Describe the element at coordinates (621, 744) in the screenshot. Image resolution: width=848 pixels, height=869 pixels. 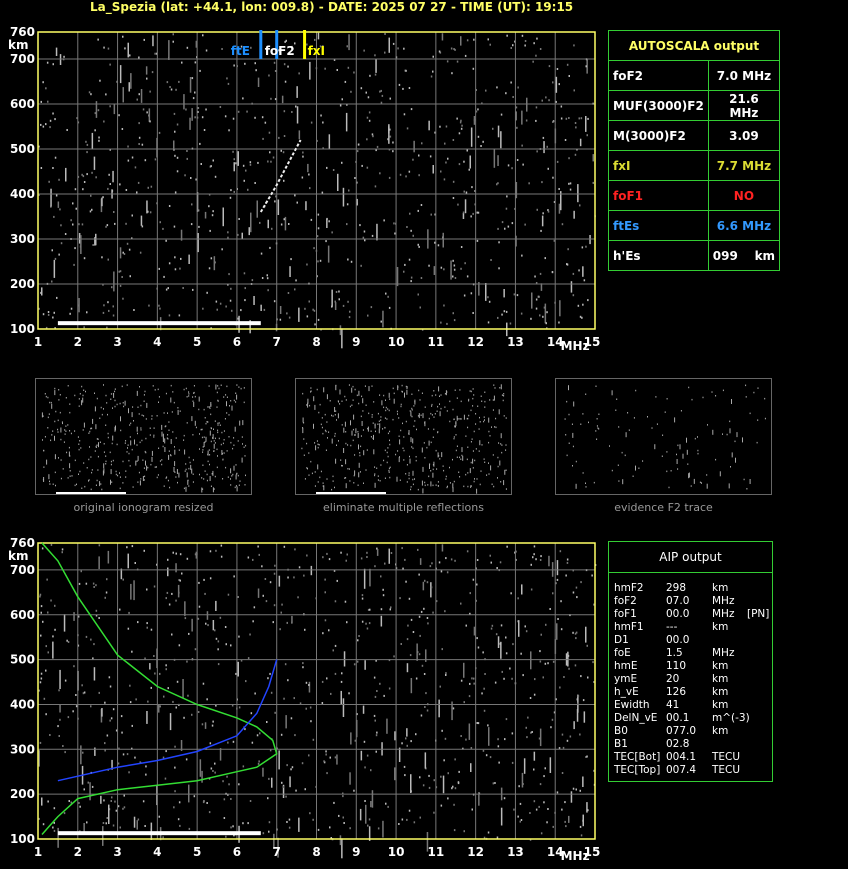
I see `aip-label: B1` at that location.